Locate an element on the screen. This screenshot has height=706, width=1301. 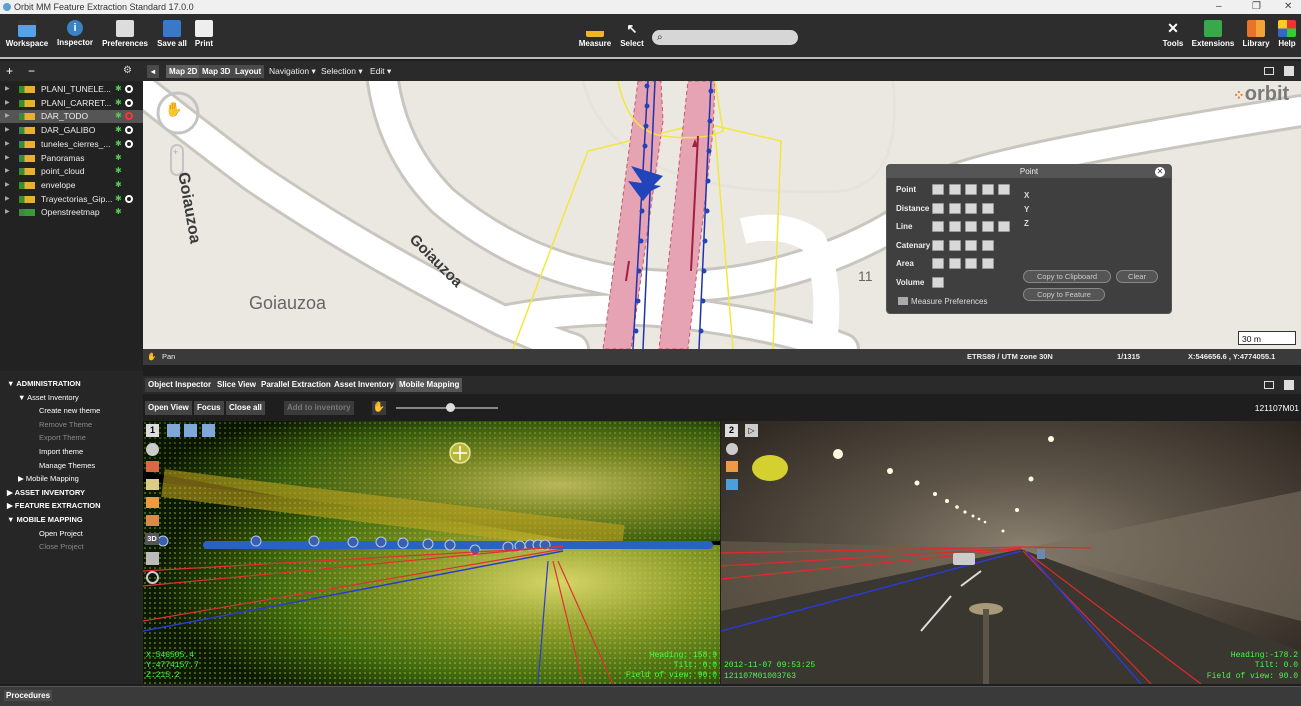
layer-item: ▶ envelope ✱ is located at coordinates (71, 185).